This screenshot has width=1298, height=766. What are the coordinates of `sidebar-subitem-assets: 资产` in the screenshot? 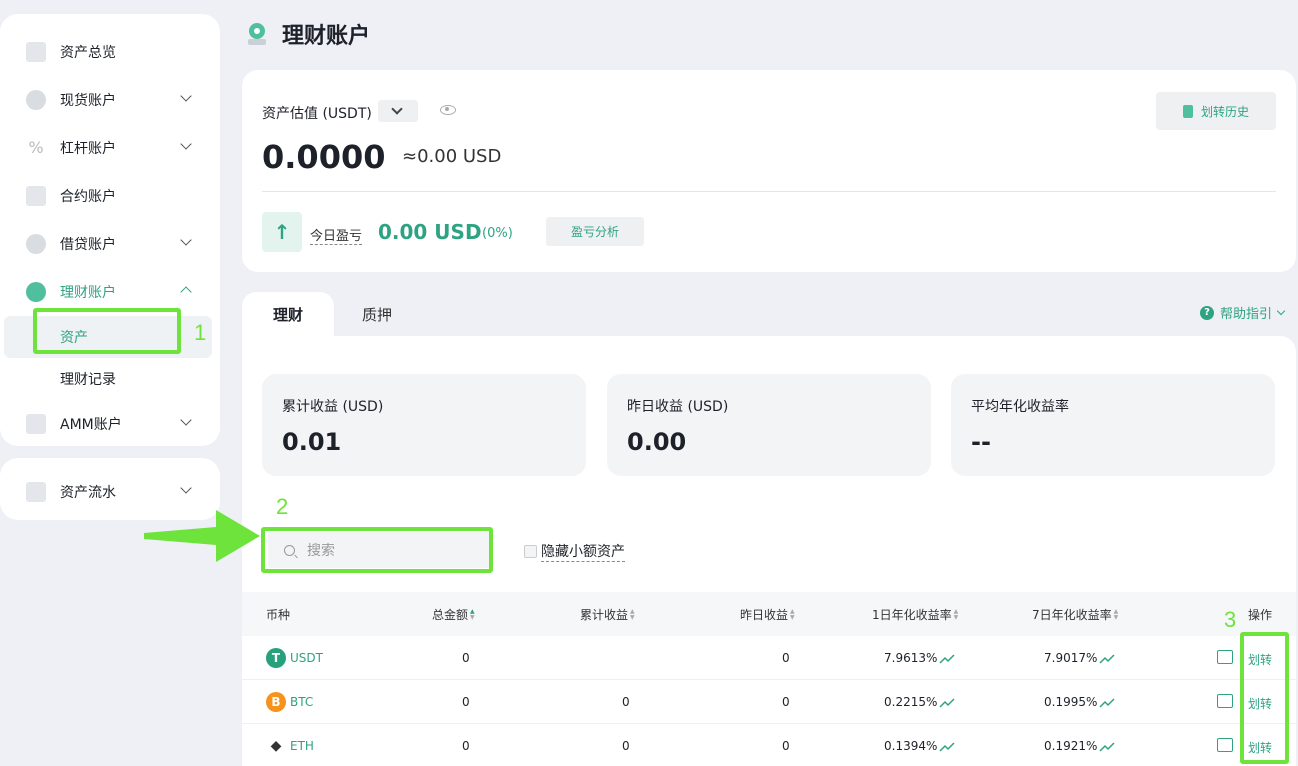 It's located at (108, 337).